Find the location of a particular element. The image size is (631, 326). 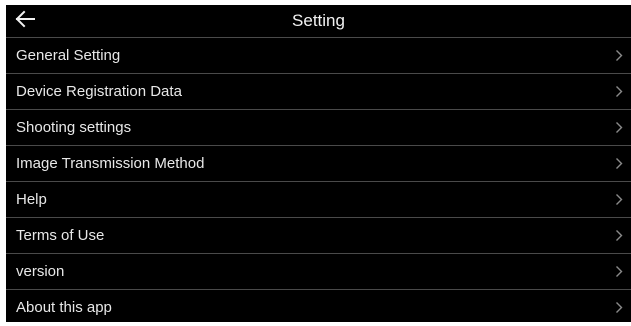

menu-item-label: version is located at coordinates (40, 271).